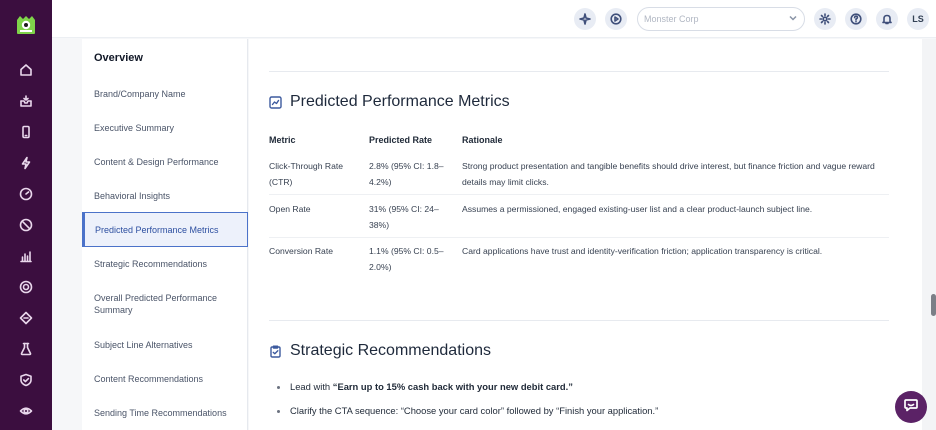 The height and width of the screenshot is (430, 936). What do you see at coordinates (165, 196) in the screenshot?
I see `outline-item-behavioral-insights: Behavioral Insights` at bounding box center [165, 196].